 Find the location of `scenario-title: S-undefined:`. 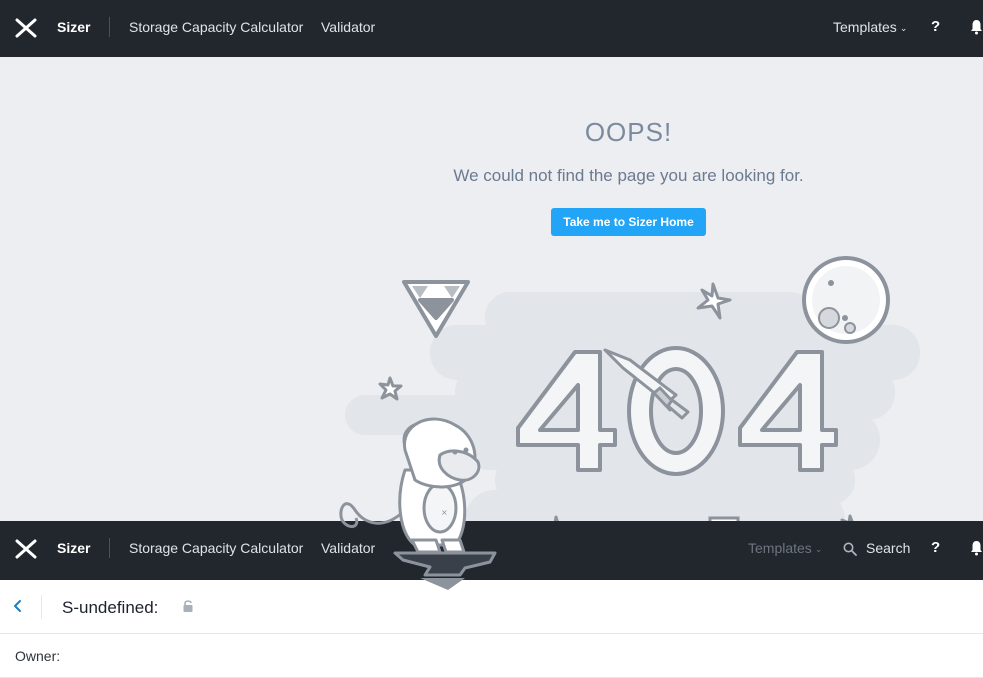

scenario-title: S-undefined: is located at coordinates (110, 608).